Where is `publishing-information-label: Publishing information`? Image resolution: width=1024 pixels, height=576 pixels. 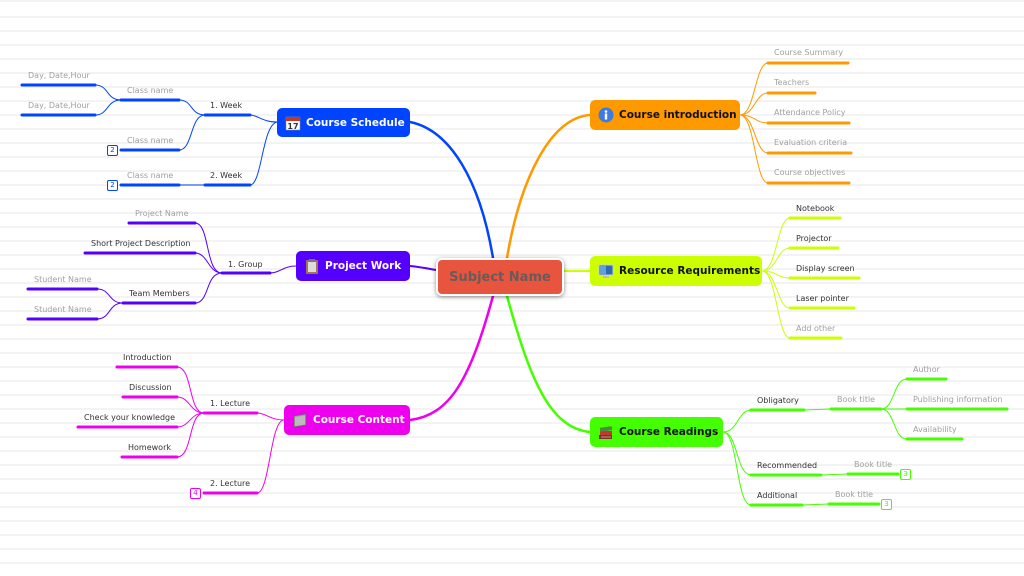
publishing-information-label: Publishing information is located at coordinates (958, 400).